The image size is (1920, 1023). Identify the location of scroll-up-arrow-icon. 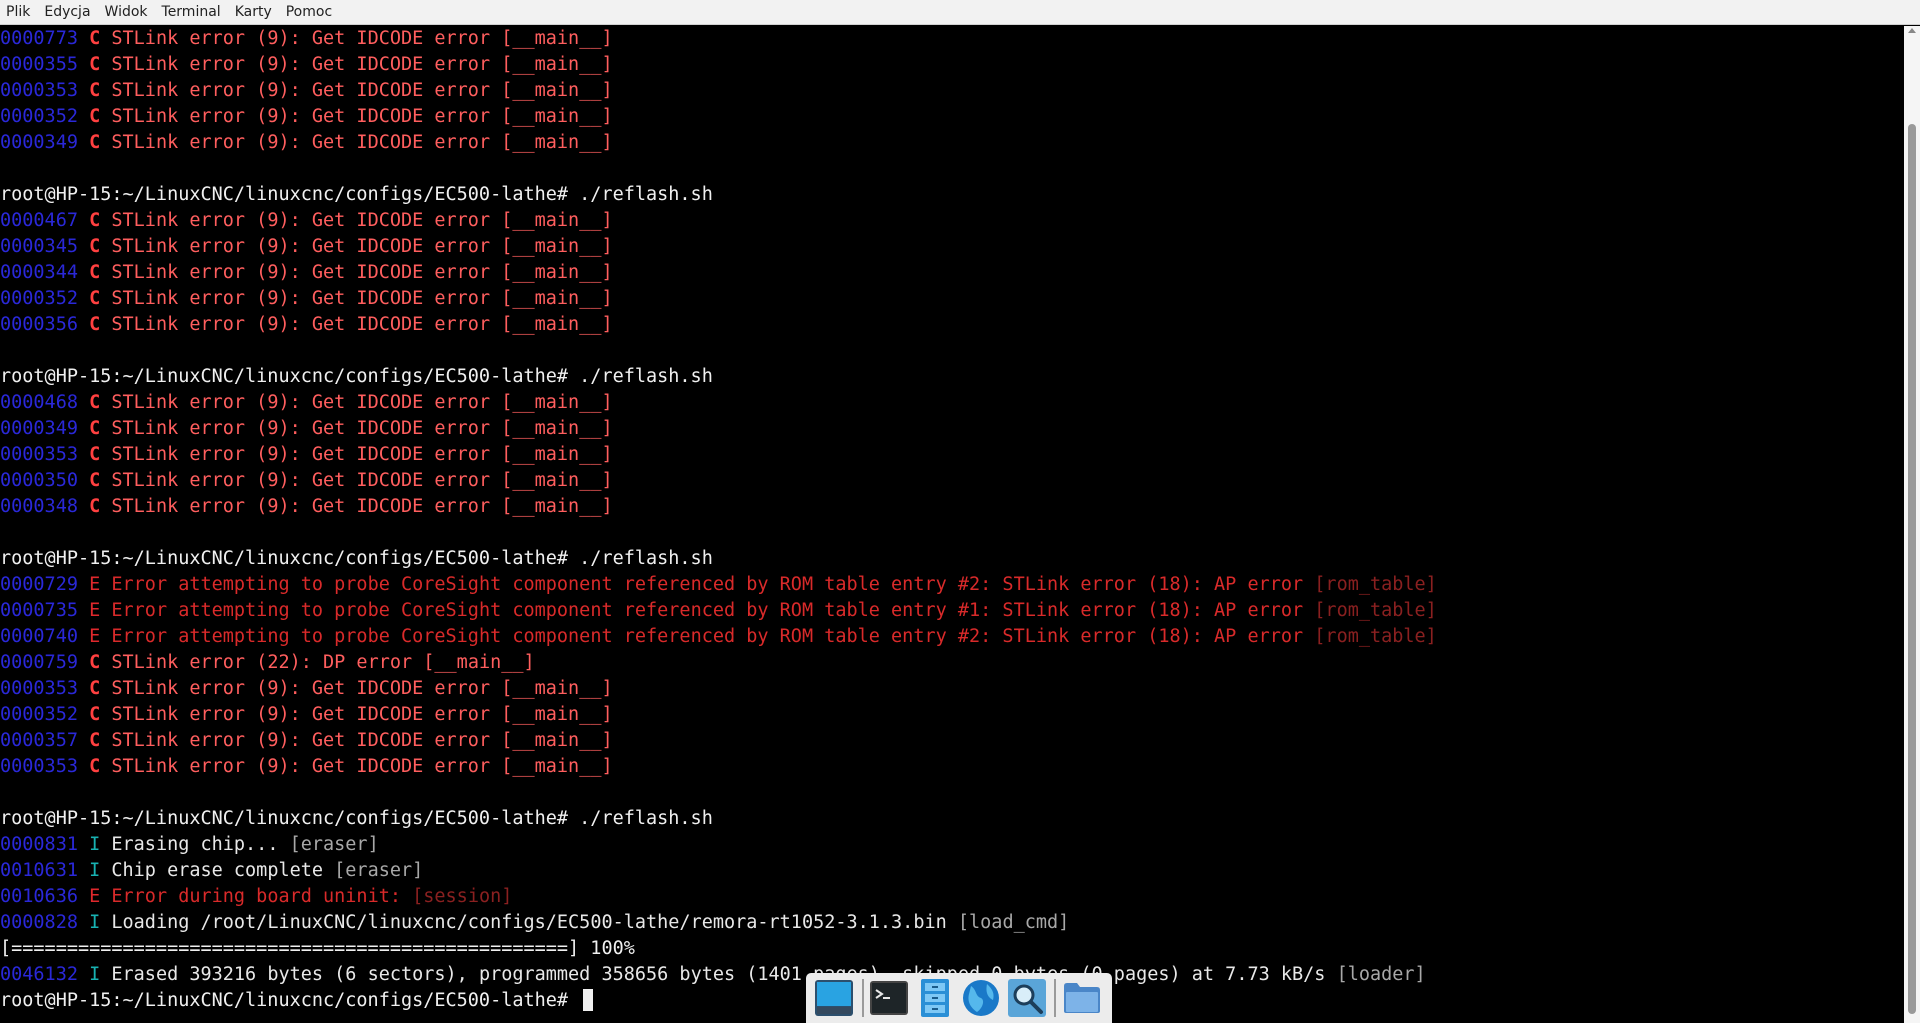
(1912, 30).